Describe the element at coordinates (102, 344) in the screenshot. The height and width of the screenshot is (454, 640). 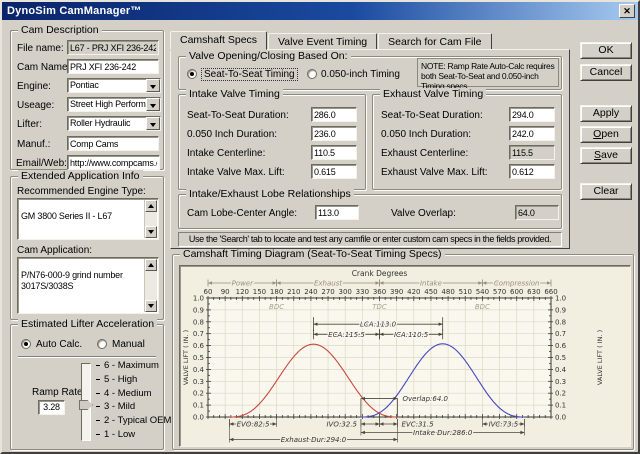
I see `manual-radio` at that location.